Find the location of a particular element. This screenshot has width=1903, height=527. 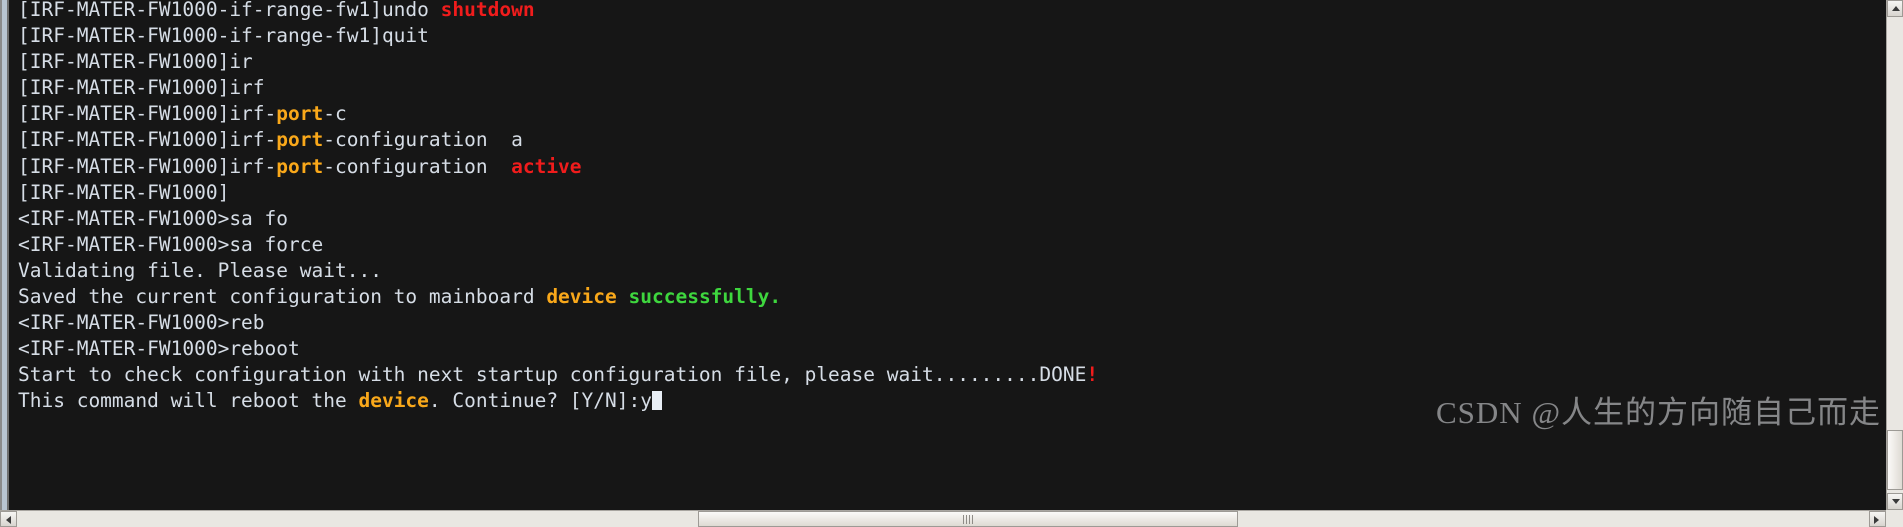

terminal-left-bevel is located at coordinates (6, 255).